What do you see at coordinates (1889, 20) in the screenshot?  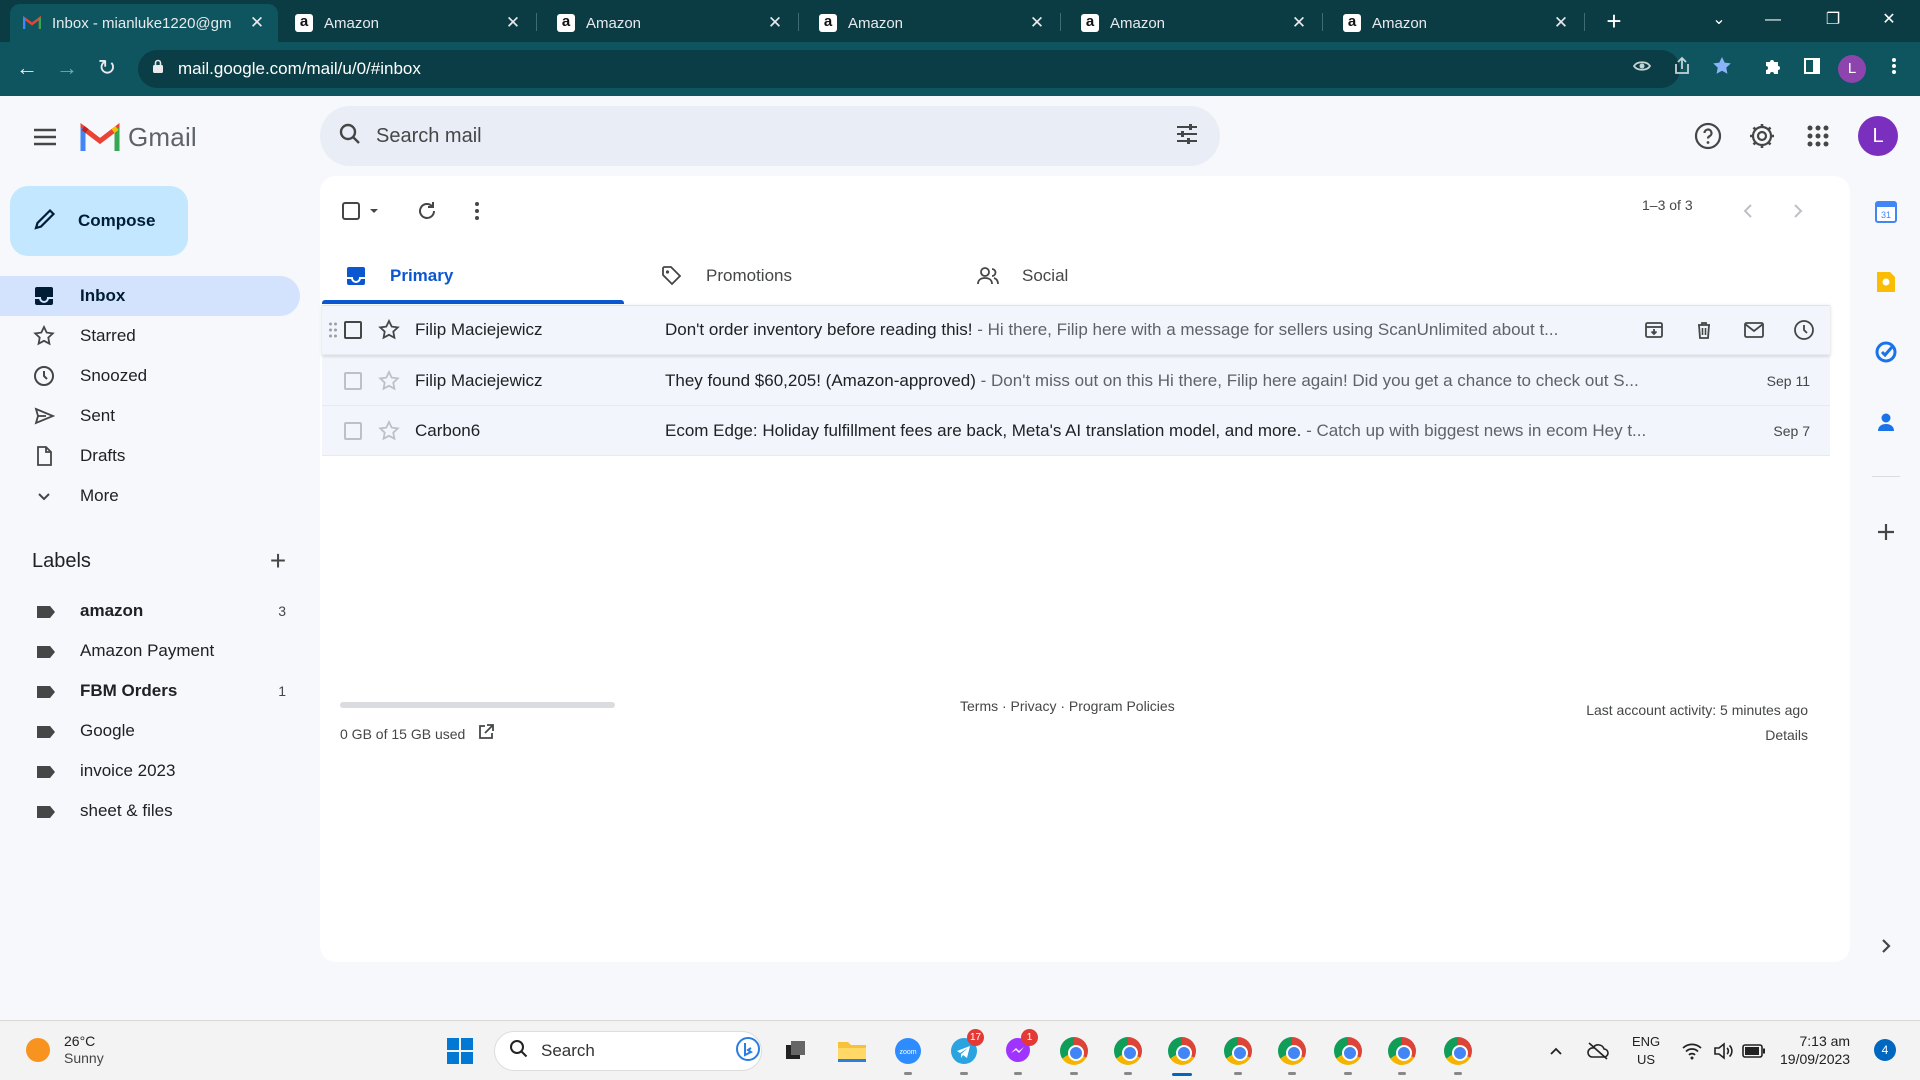 I see `window-close-icon: ✕` at bounding box center [1889, 20].